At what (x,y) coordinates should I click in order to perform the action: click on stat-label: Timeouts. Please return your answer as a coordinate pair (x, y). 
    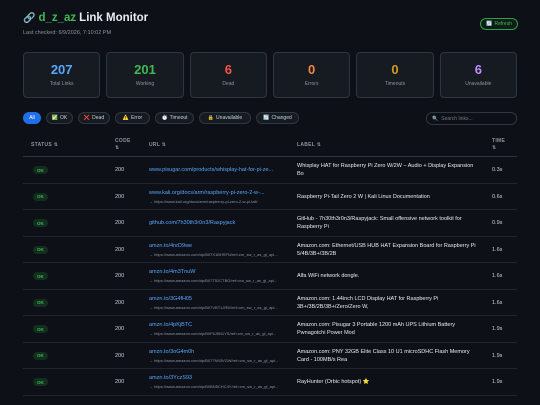
    Looking at the image, I should click on (395, 84).